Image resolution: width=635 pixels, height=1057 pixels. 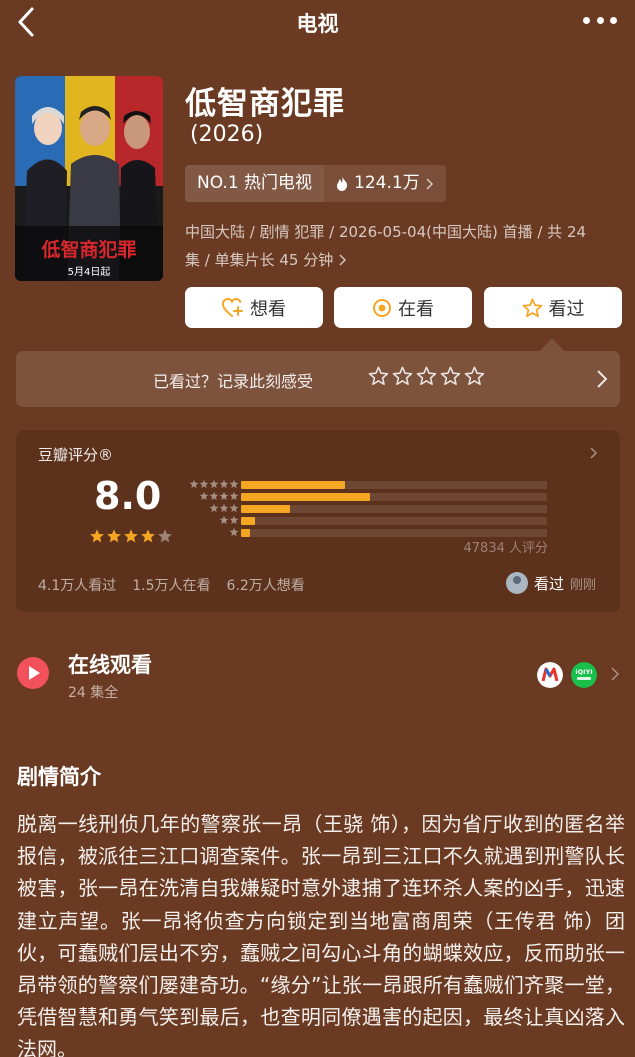 I want to click on iqiyi-icon: iQIYI, so click(x=584, y=675).